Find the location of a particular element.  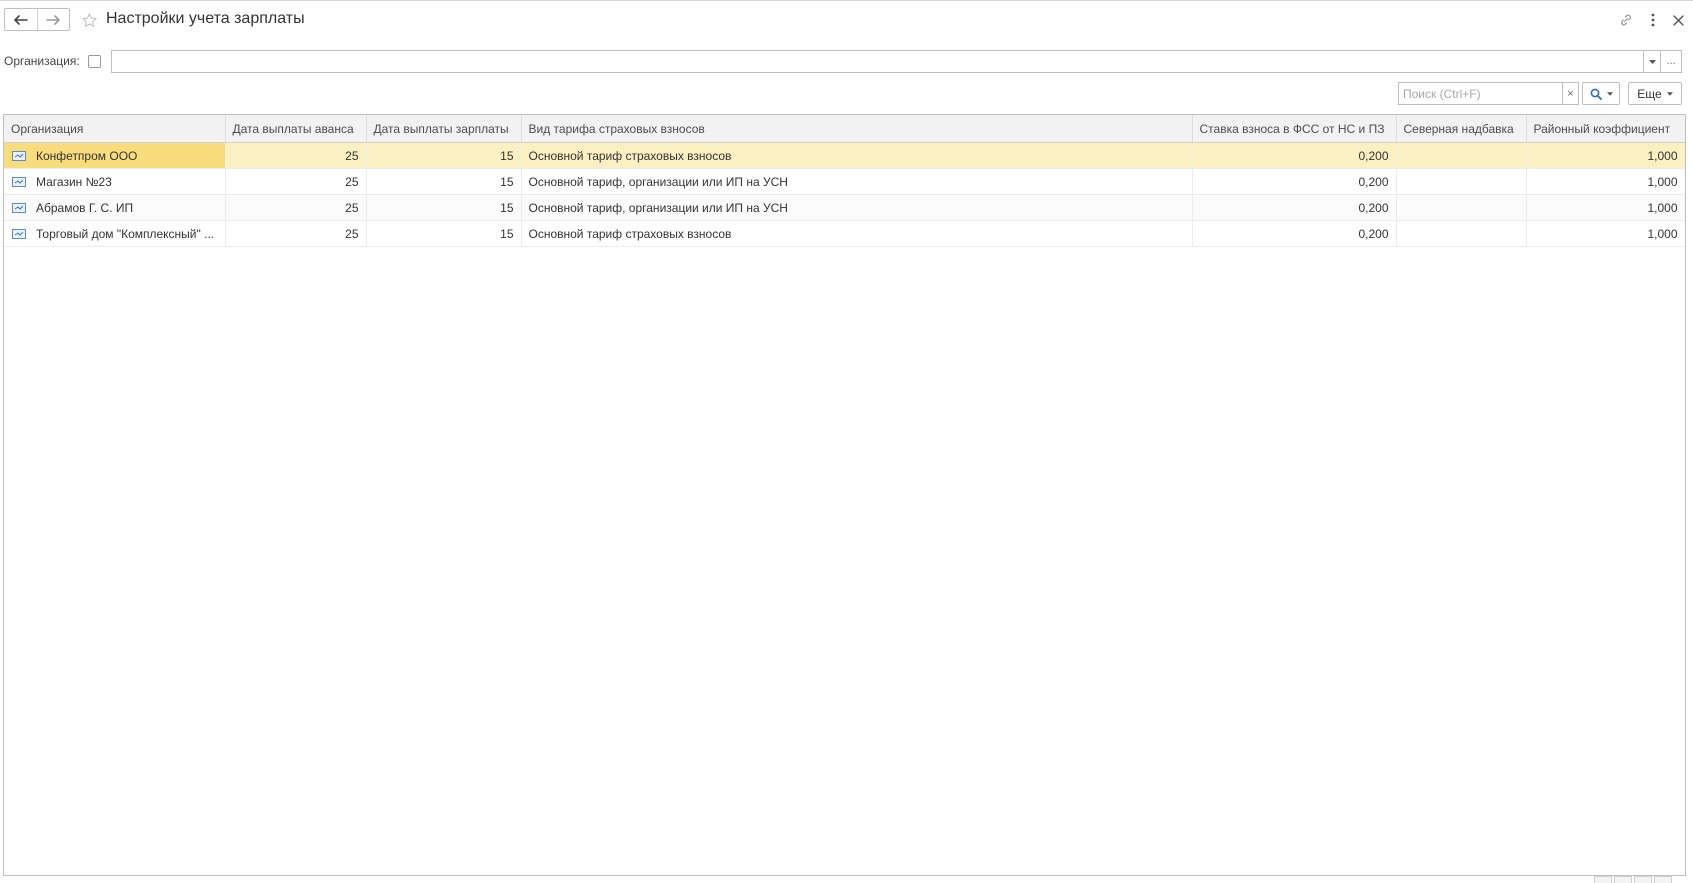

organization-cell: Конфетпром ООО is located at coordinates (115, 155).